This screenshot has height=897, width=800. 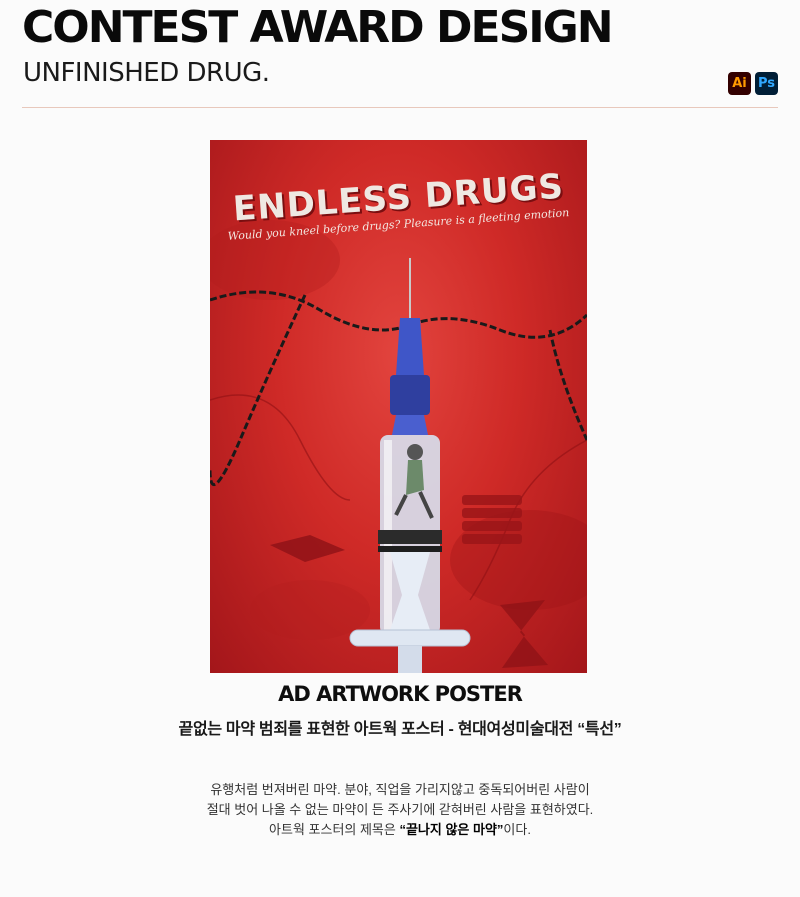 What do you see at coordinates (400, 107) in the screenshot?
I see `header-divider` at bounding box center [400, 107].